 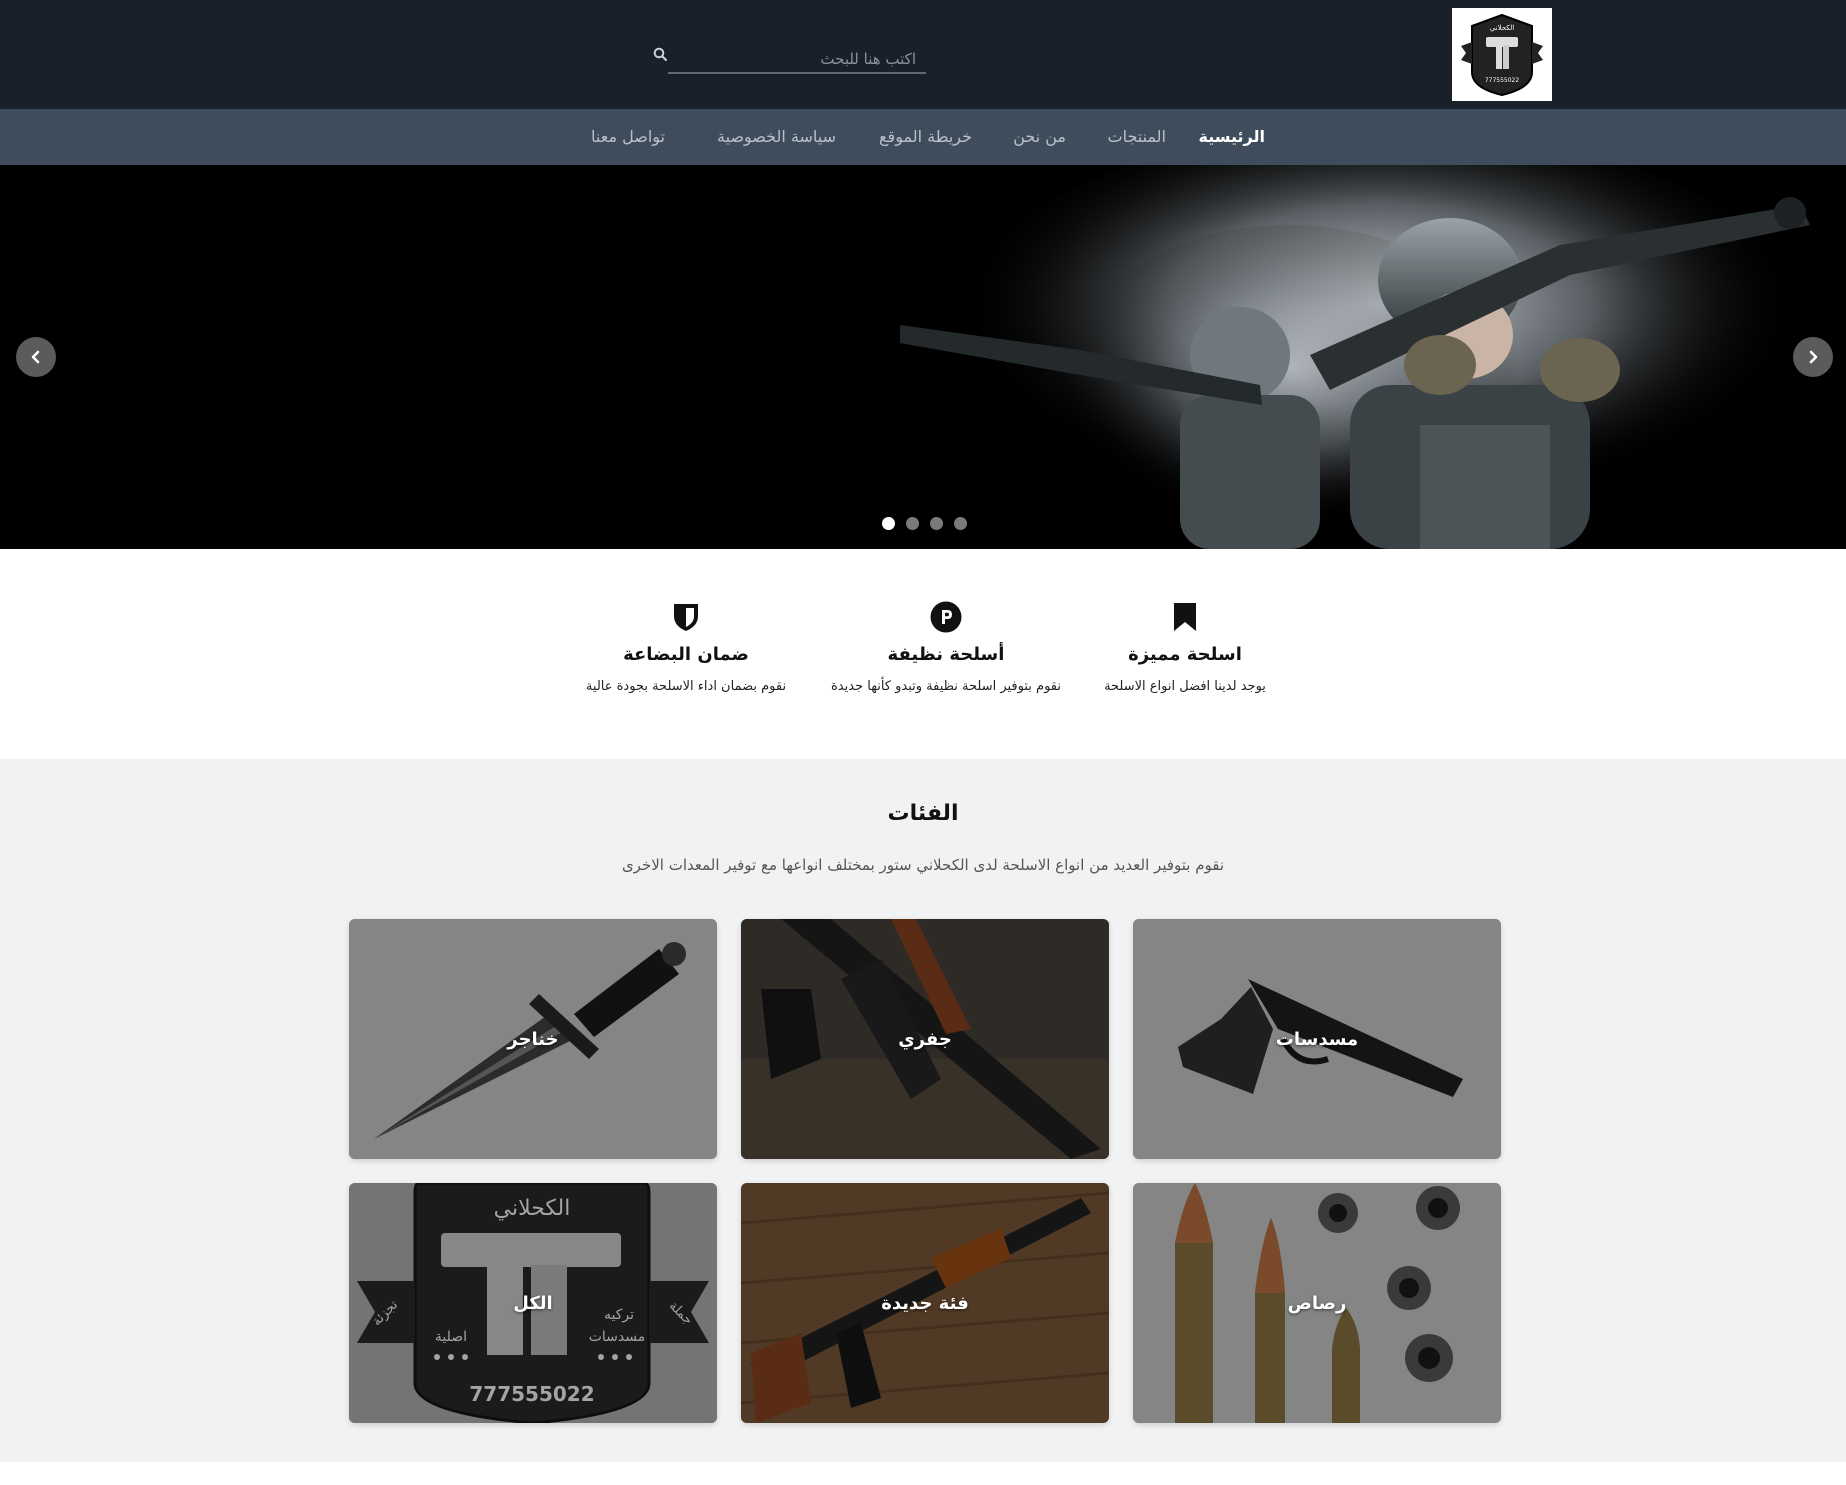 I want to click on search-input, so click(x=797, y=60).